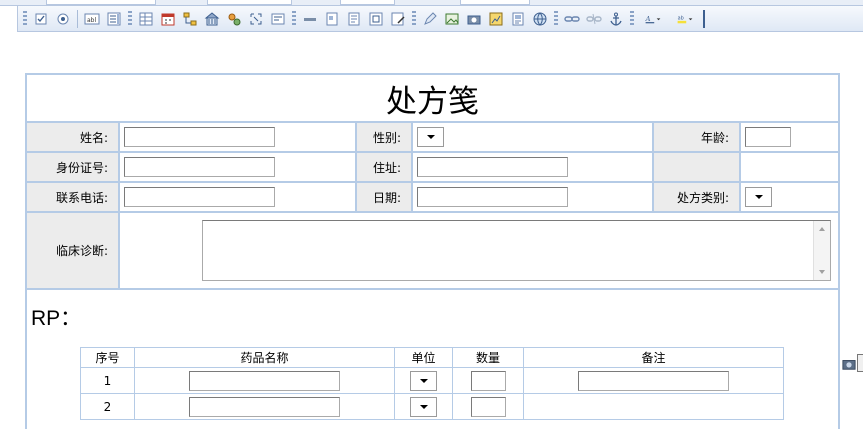 This screenshot has width=863, height=429. Describe the element at coordinates (822, 272) in the screenshot. I see `scroll-down-icon` at that location.